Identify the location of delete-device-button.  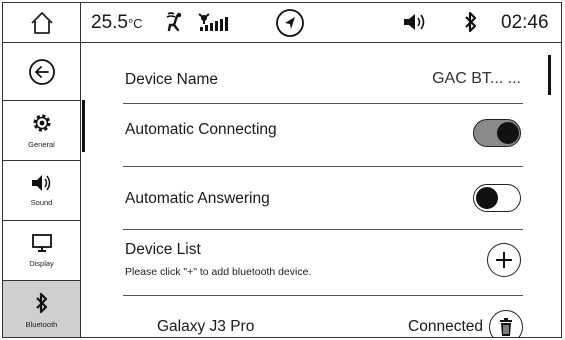
(506, 323).